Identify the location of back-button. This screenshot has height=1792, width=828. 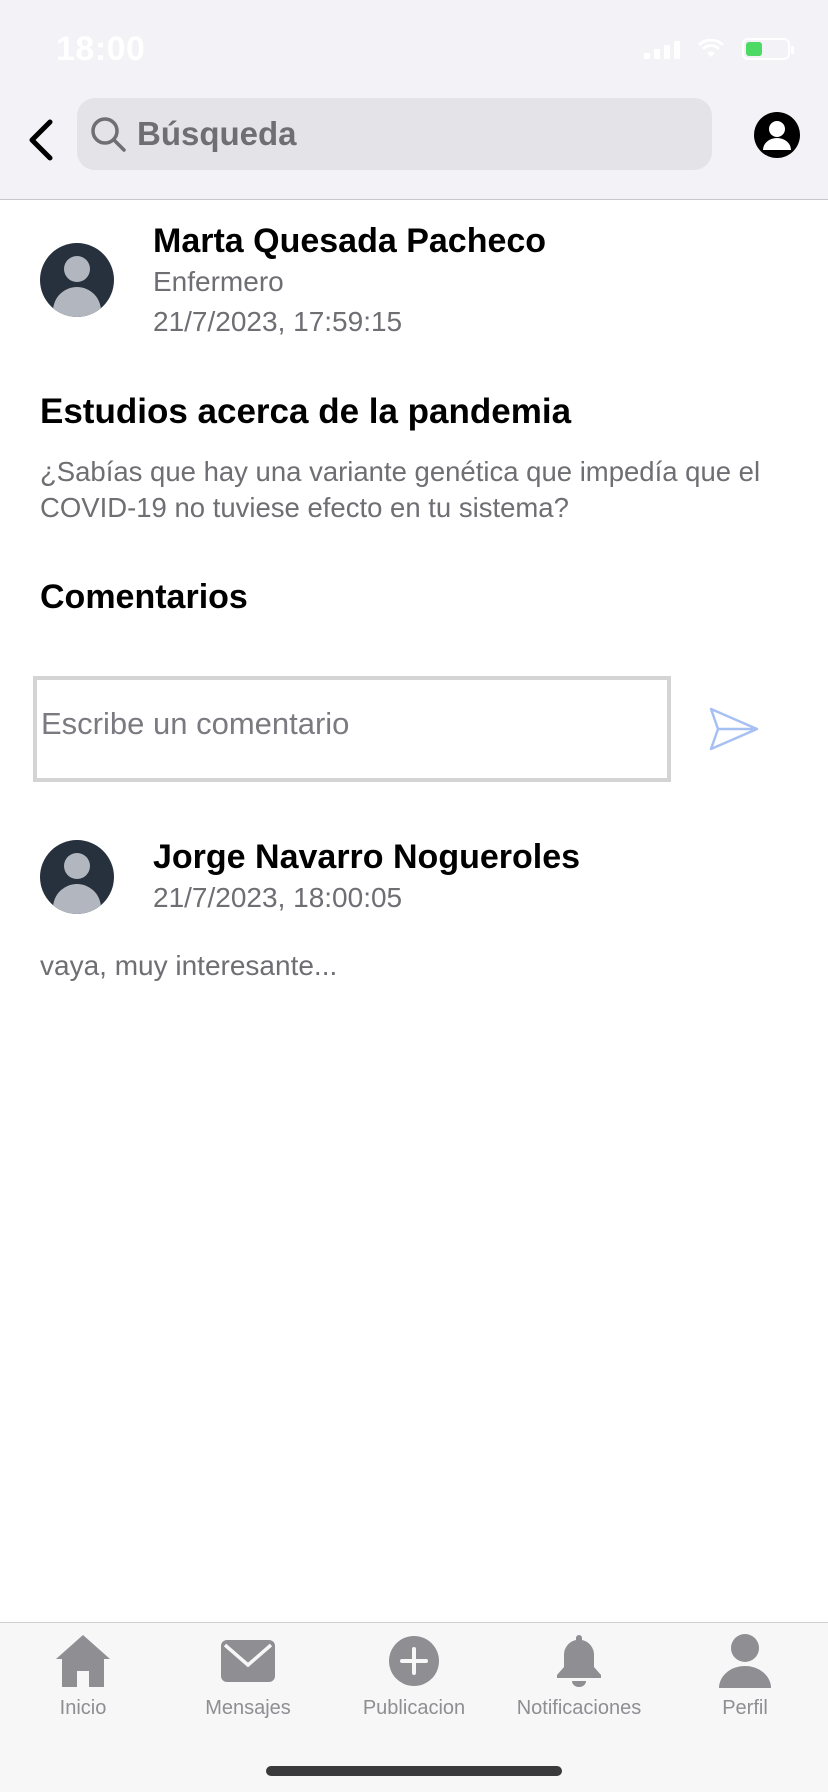
(41, 140).